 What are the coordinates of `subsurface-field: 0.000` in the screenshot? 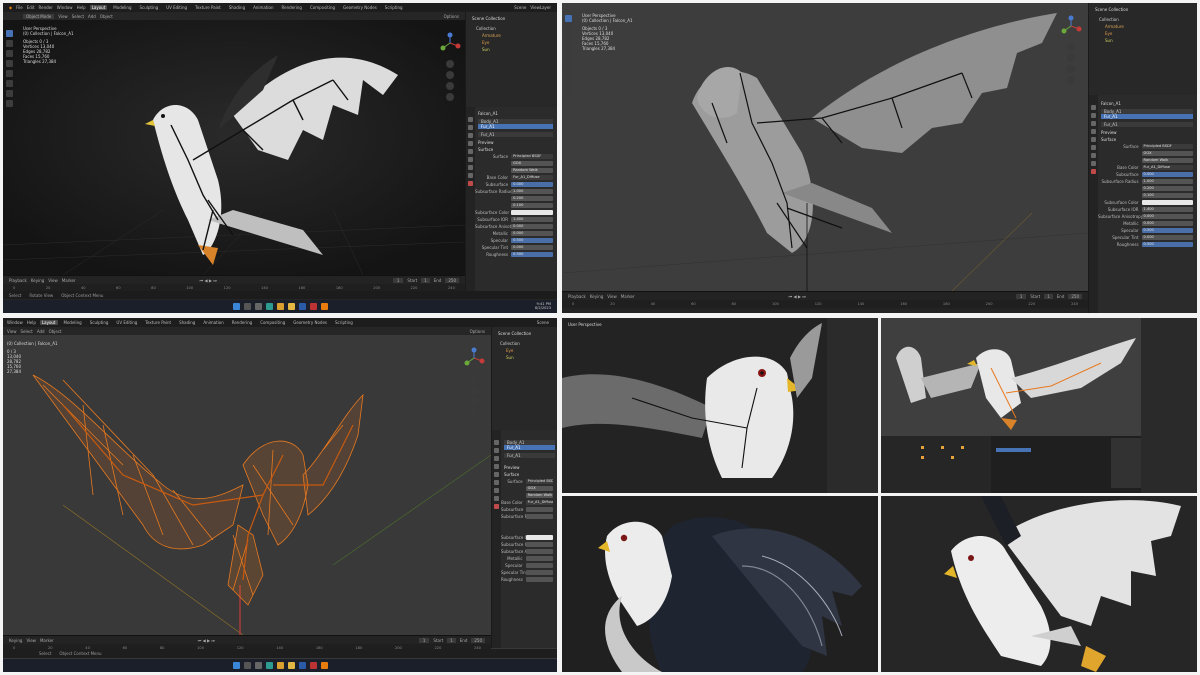 It's located at (532, 184).